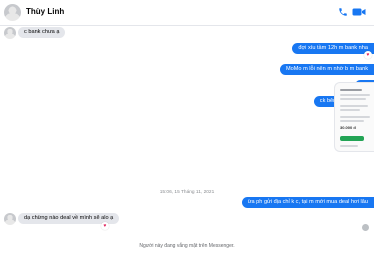 The image size is (374, 257). I want to click on amount-text: 30.000 đ, so click(348, 127).